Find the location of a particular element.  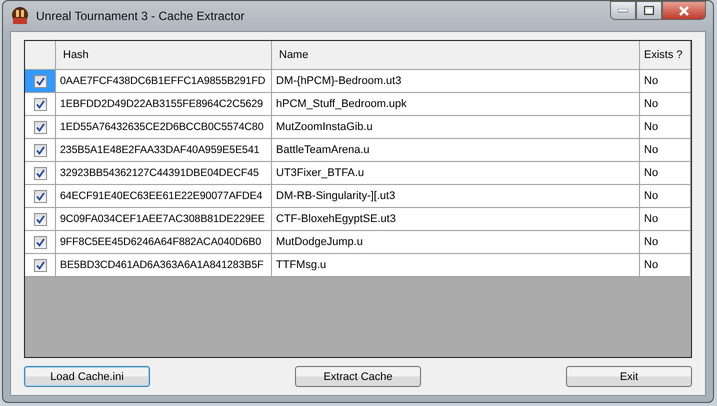

table-cell: BE5BD3CD461AD6A363A6A1A841283B5F is located at coordinates (164, 265).